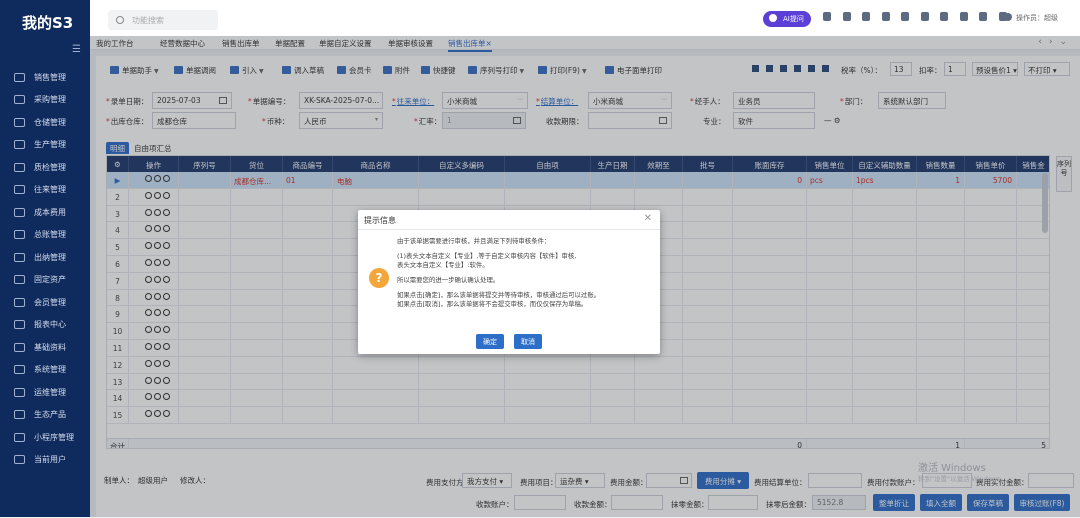  I want to click on sidebar-item-sales: 销售管理, so click(45, 77).